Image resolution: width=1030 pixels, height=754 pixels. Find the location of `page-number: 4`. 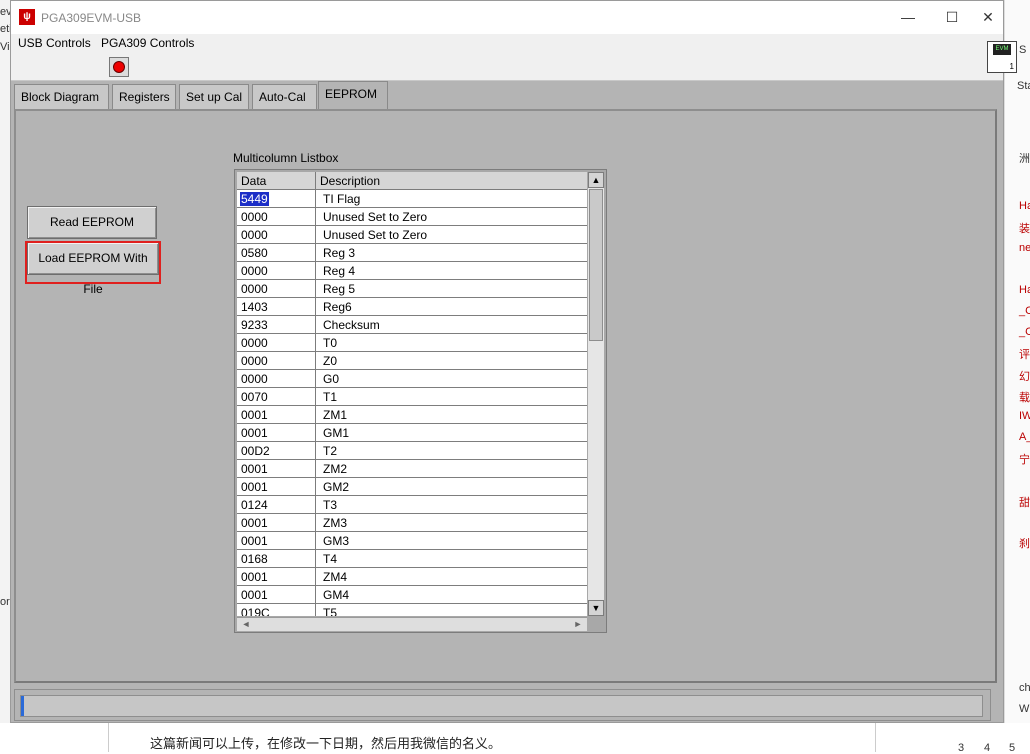

page-number: 4 is located at coordinates (987, 748).